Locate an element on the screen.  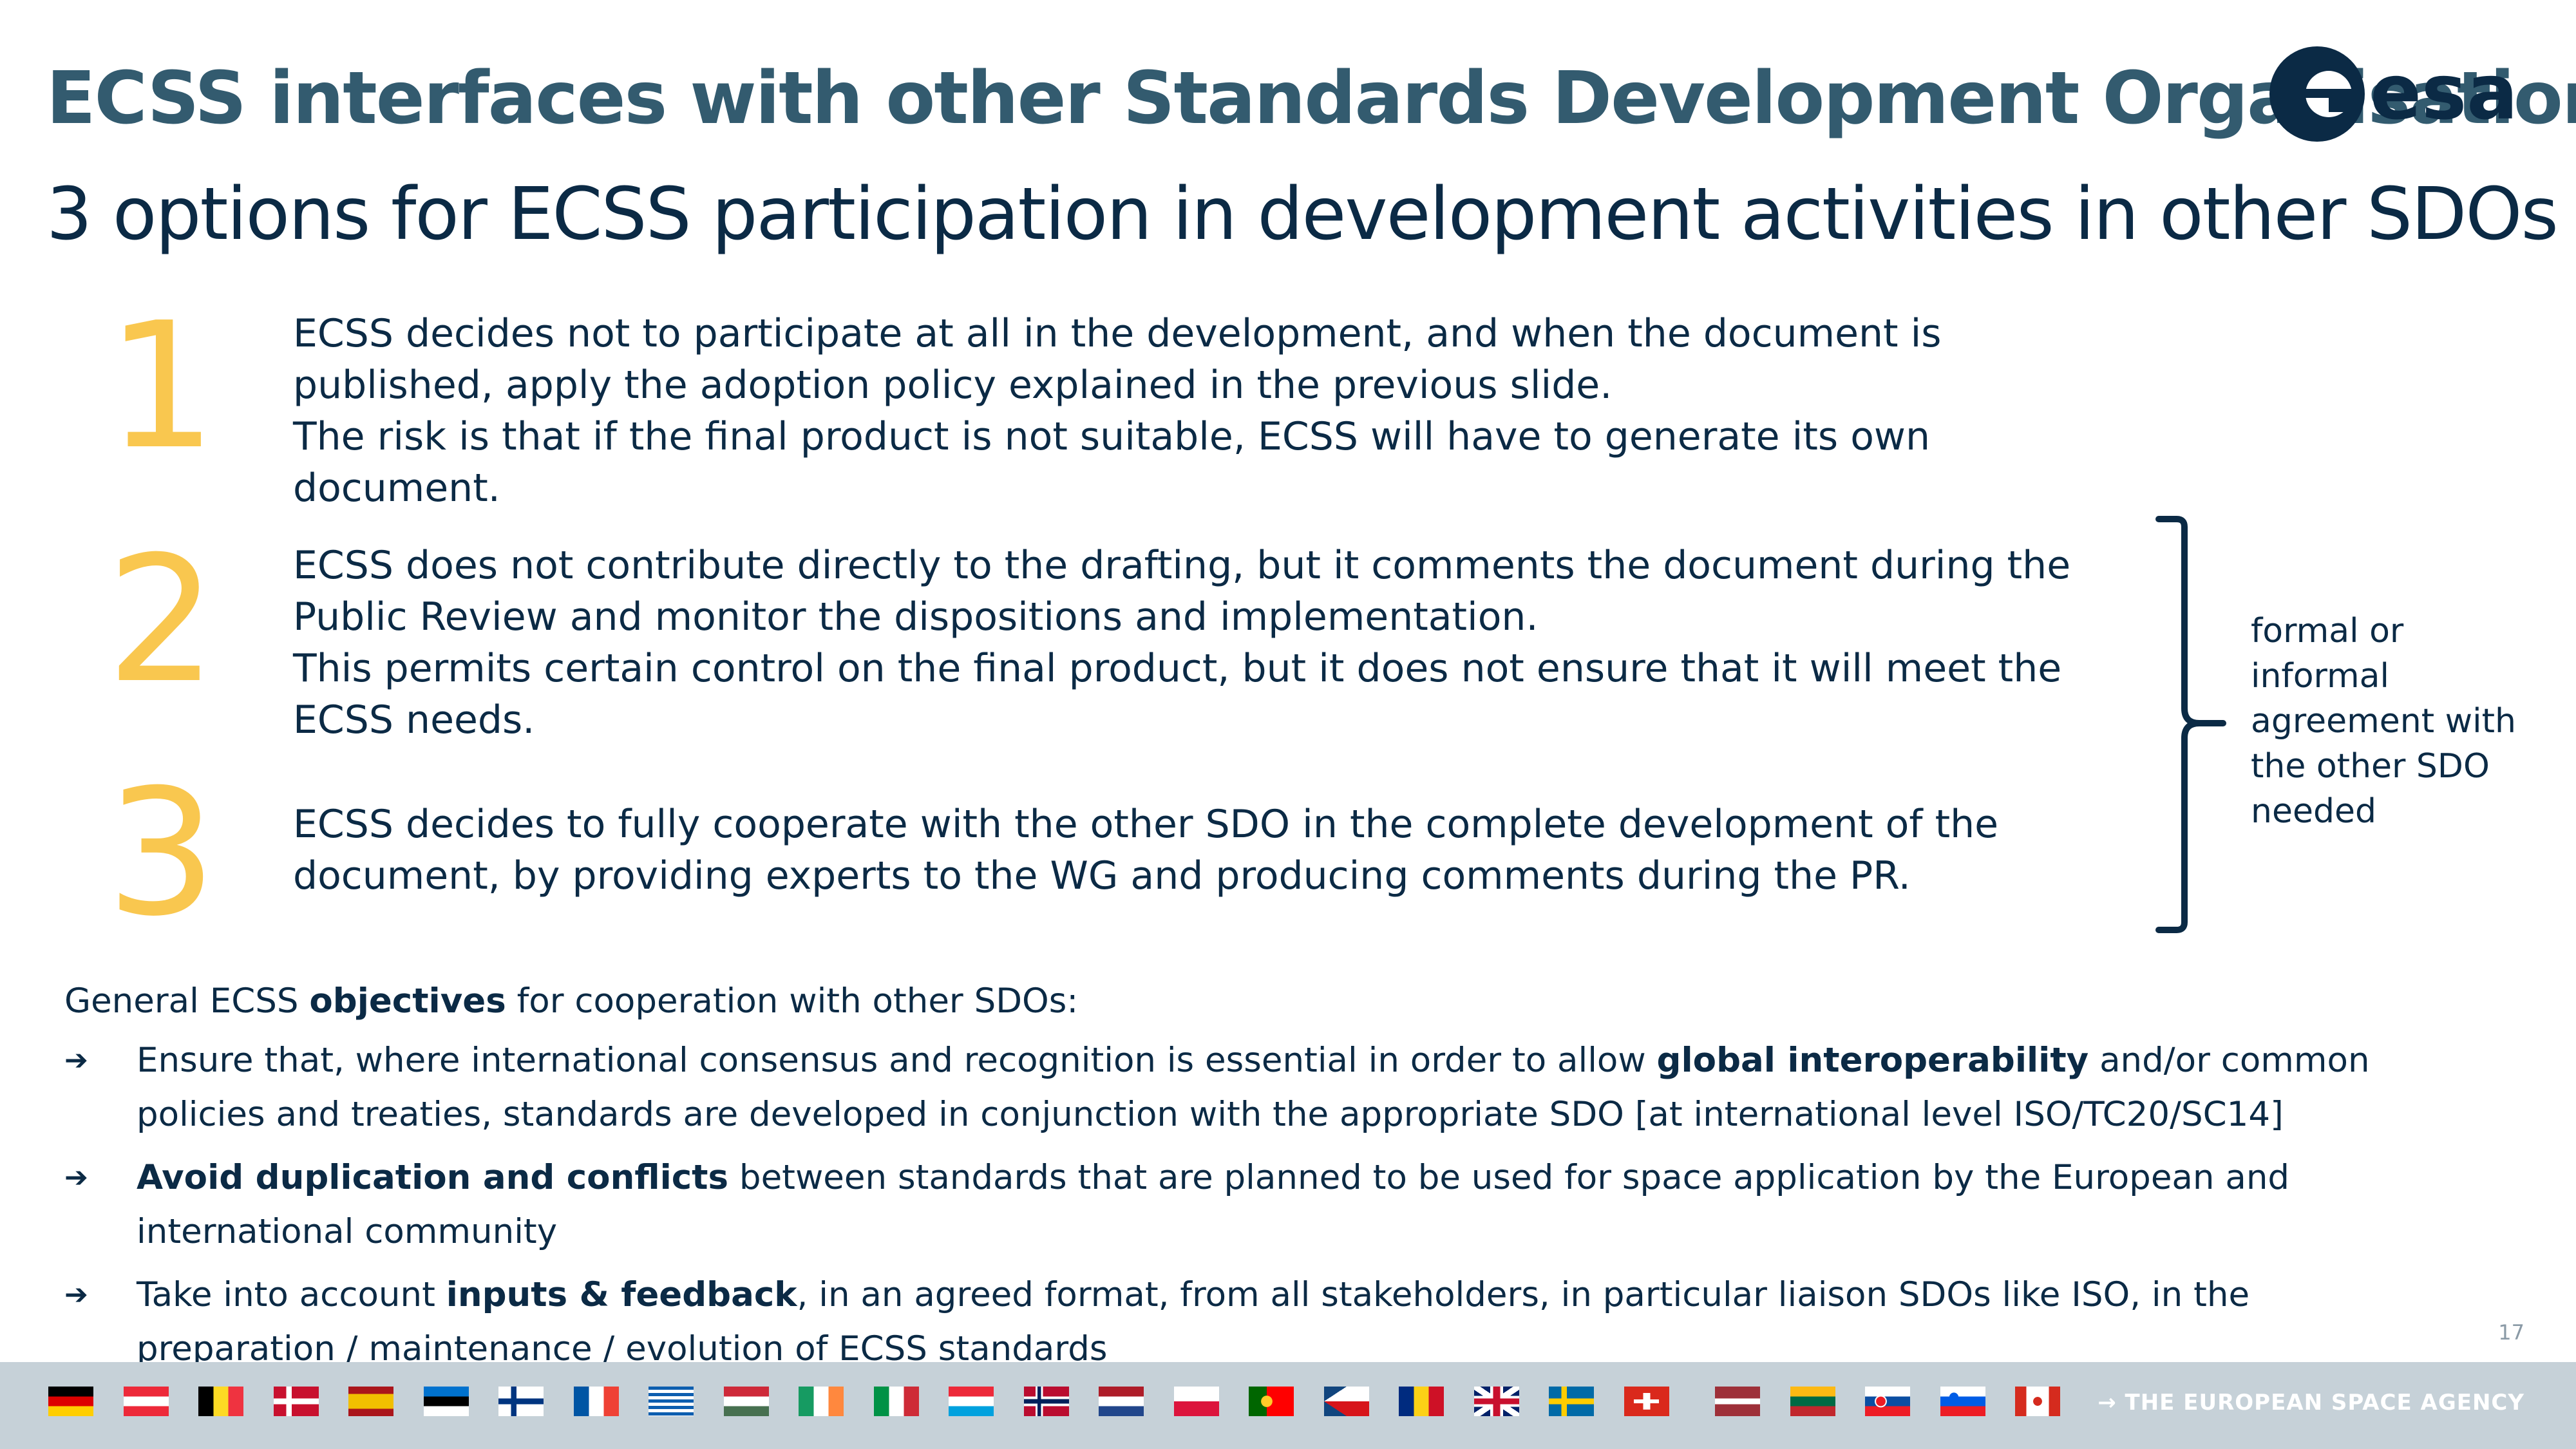
objective-text-bold: inputs & feedback is located at coordinates (621, 1294).